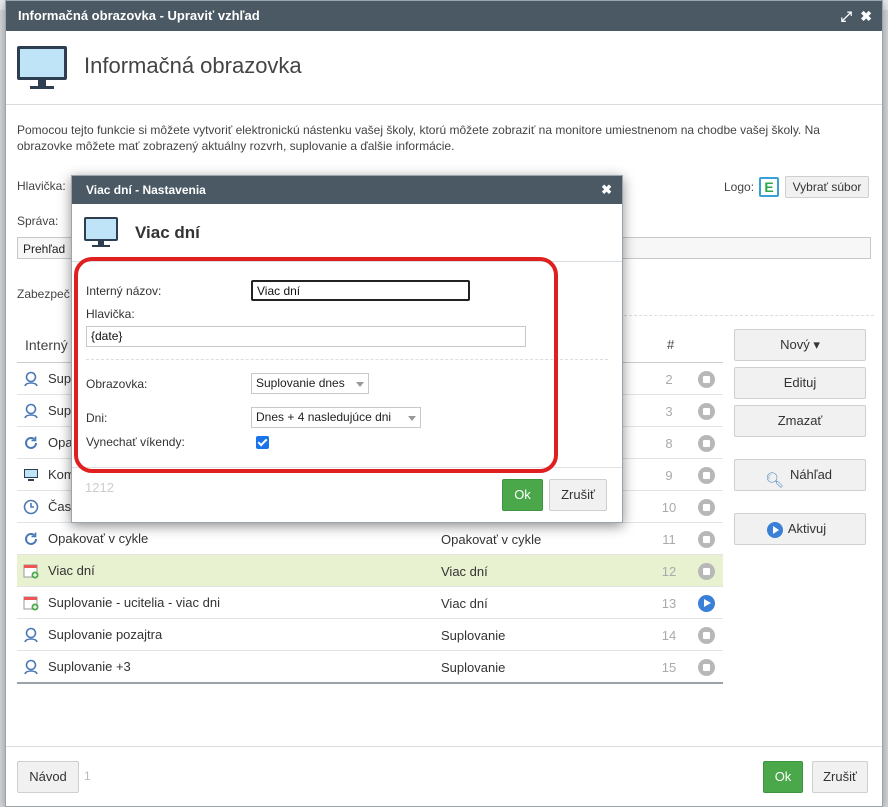 The image size is (888, 807). I want to click on screen-label: Obrazovka:, so click(117, 384).